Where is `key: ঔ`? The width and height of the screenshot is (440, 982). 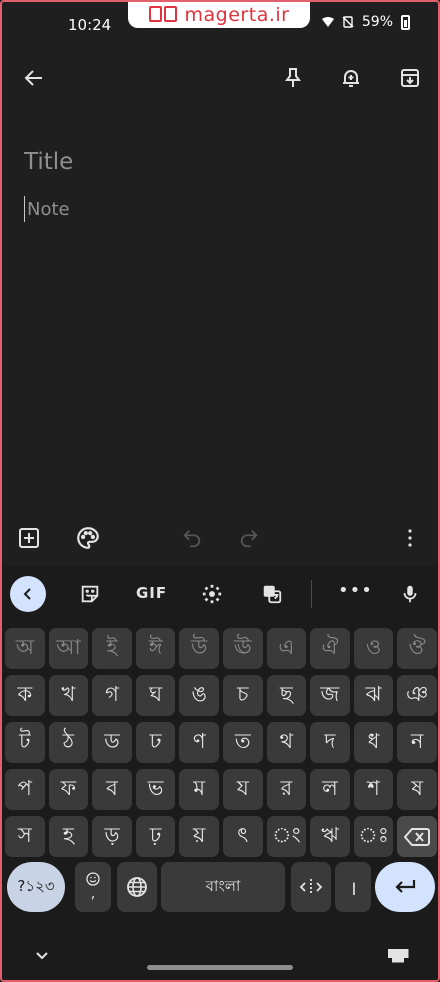
key: ঔ is located at coordinates (417, 648).